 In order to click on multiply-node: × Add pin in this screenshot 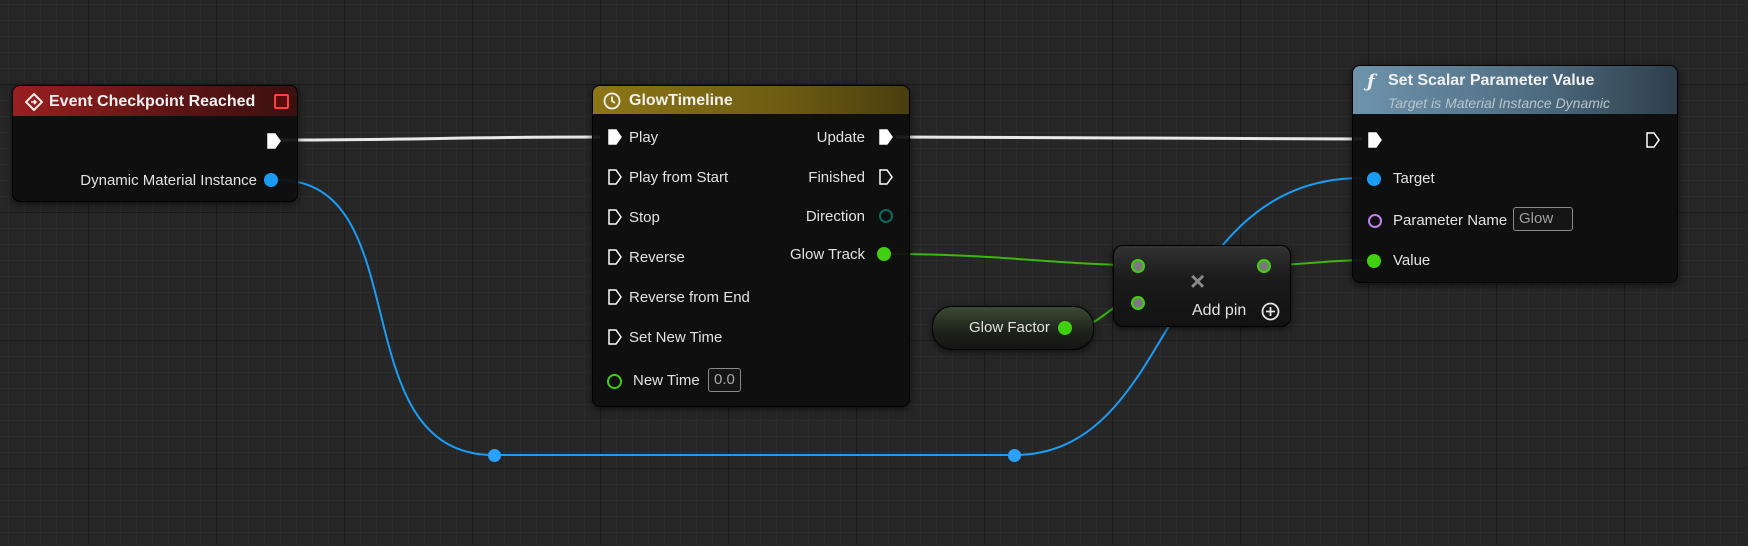, I will do `click(1202, 286)`.